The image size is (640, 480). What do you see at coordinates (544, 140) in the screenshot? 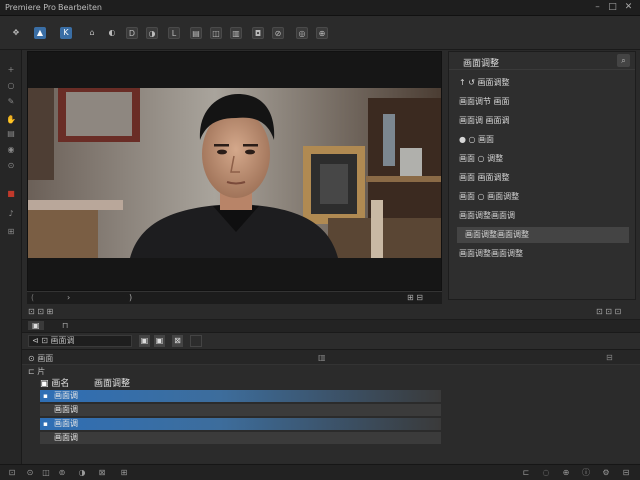
I see `effect-item: ● ○ 画面` at bounding box center [544, 140].